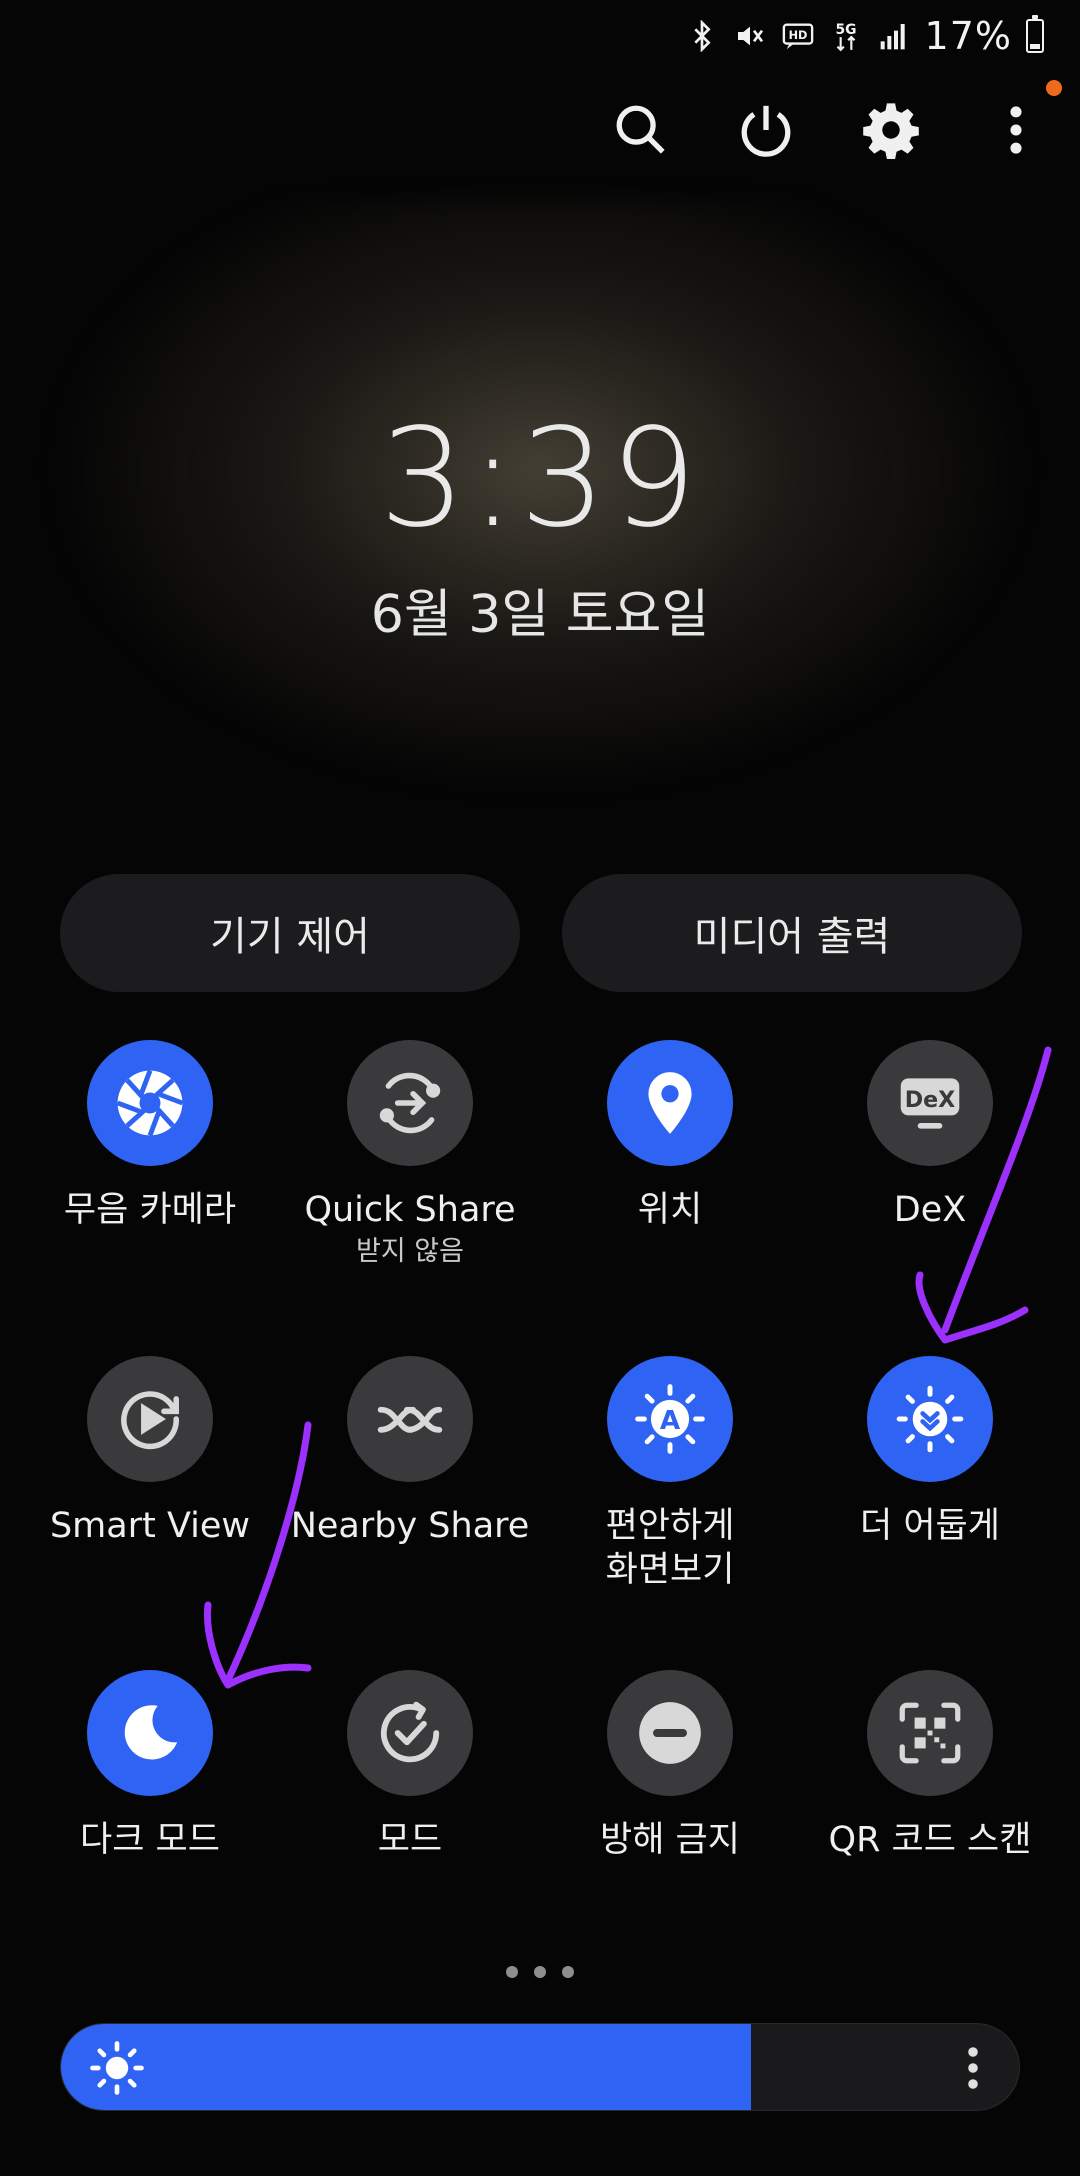  I want to click on nearby-share-icon, so click(410, 1419).